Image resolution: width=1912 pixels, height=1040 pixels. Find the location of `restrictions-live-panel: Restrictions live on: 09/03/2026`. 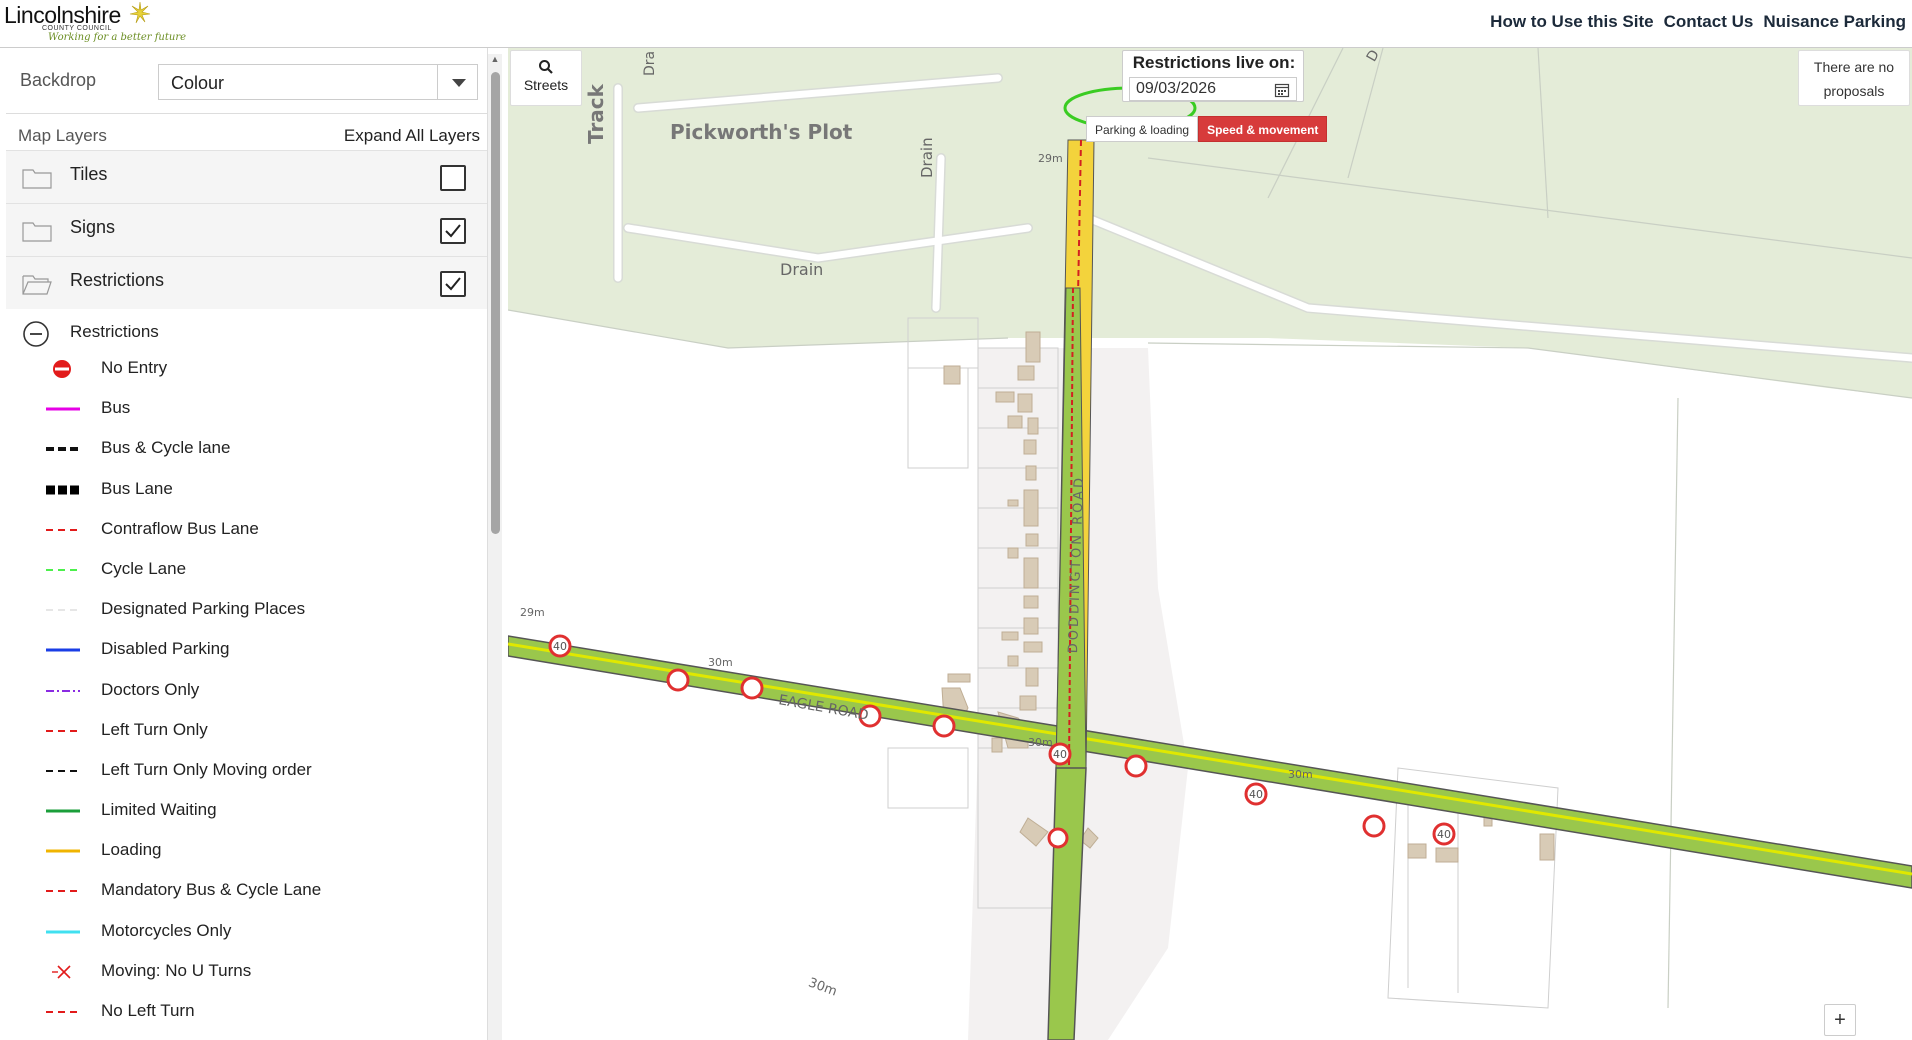

restrictions-live-panel: Restrictions live on: 09/03/2026 is located at coordinates (1213, 76).